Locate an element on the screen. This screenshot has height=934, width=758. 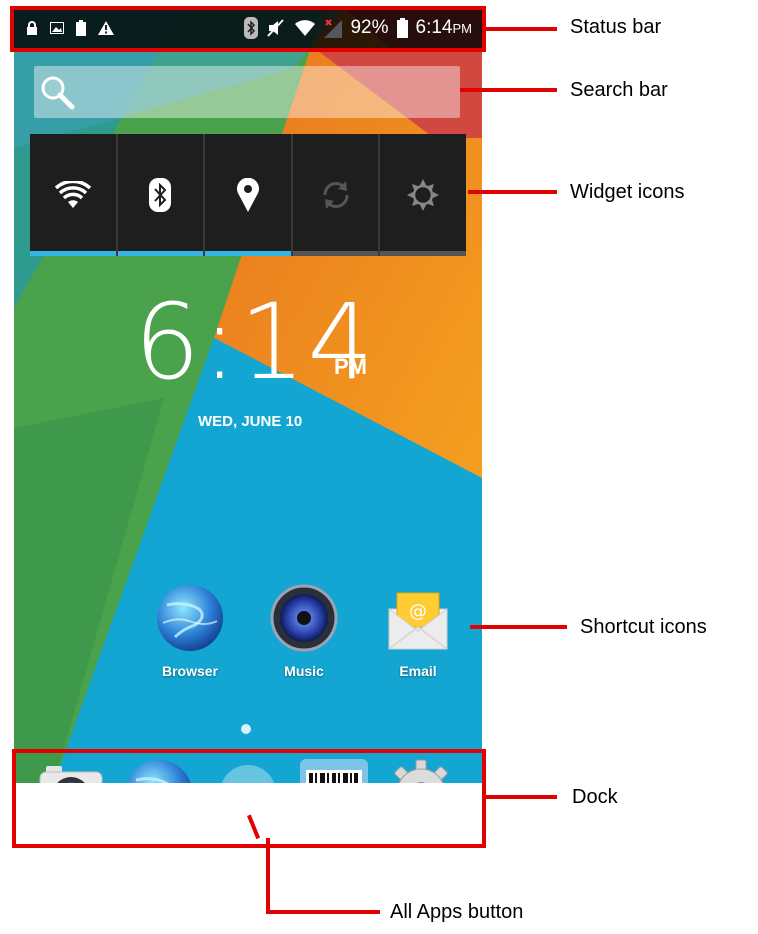
camera-icon is located at coordinates (71, 774).